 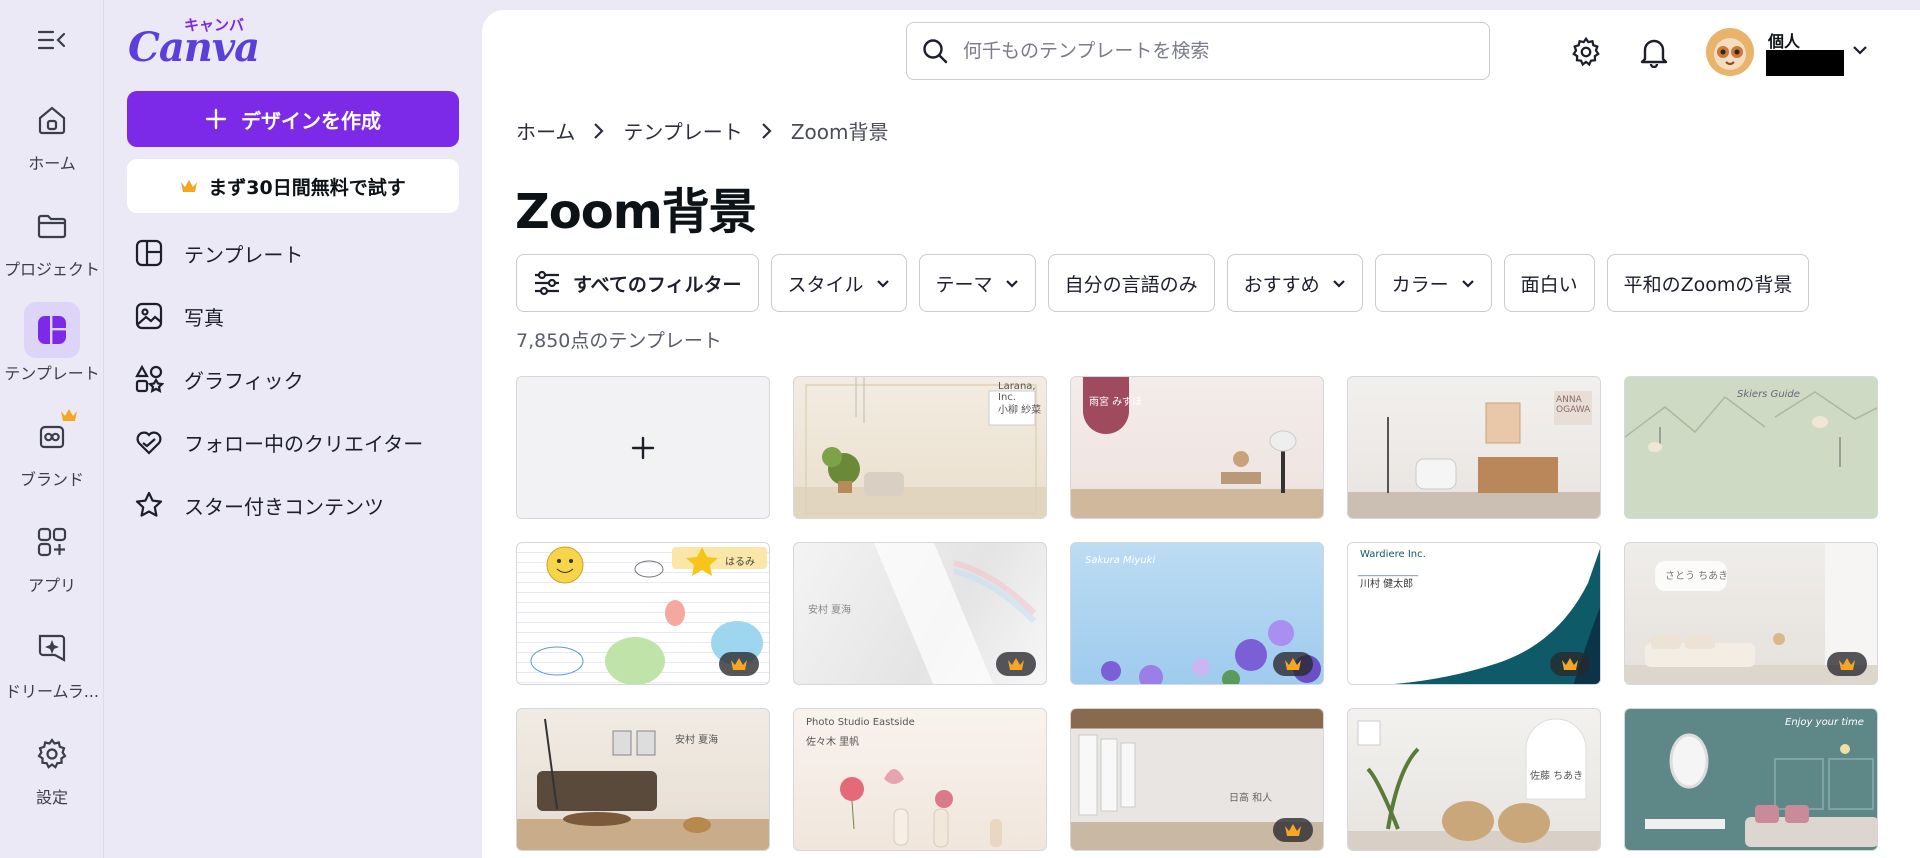 What do you see at coordinates (52, 40) in the screenshot?
I see `collapse-menu-icon` at bounding box center [52, 40].